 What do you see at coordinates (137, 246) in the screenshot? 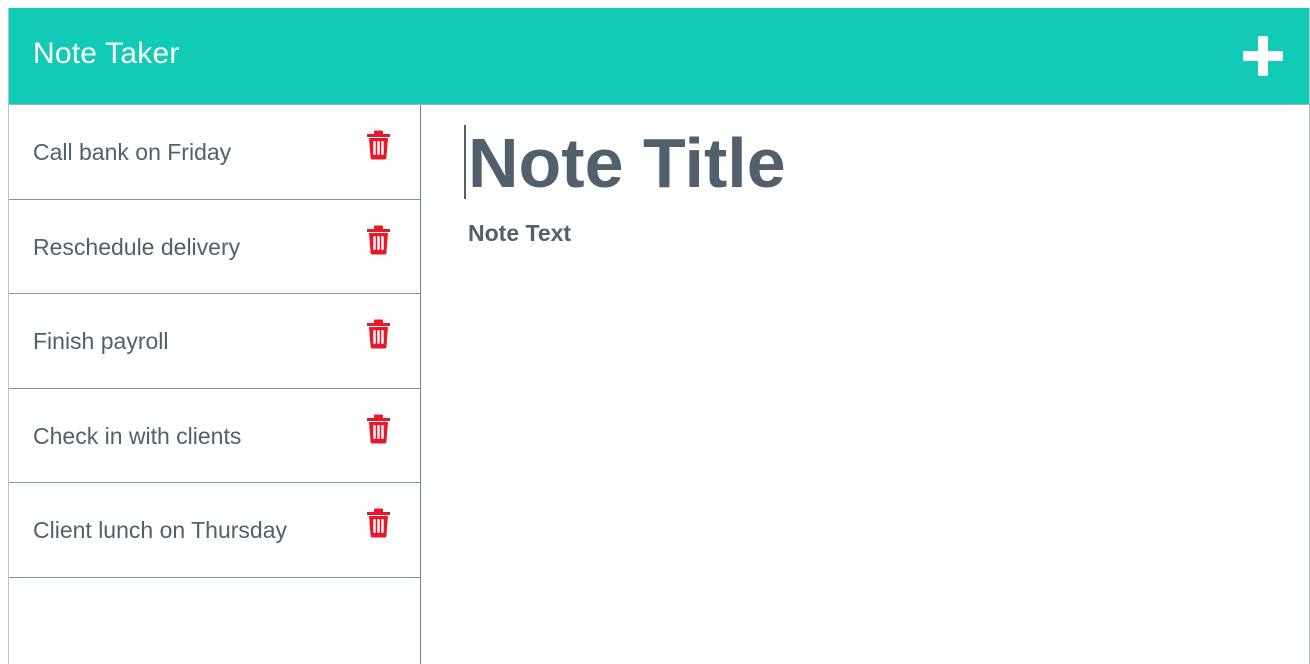
I see `note-title: Reschedule delivery` at bounding box center [137, 246].